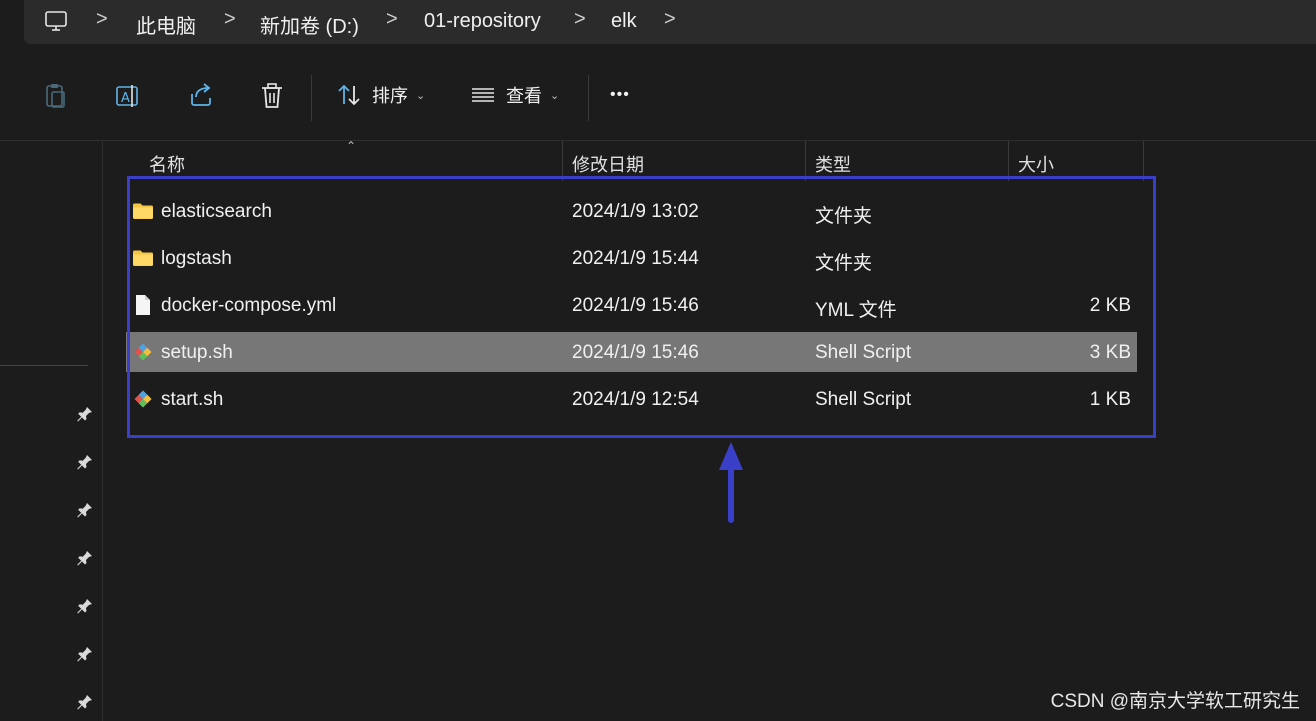  Describe the element at coordinates (351, 146) in the screenshot. I see `sort-ascending-icon: ⌃` at that location.